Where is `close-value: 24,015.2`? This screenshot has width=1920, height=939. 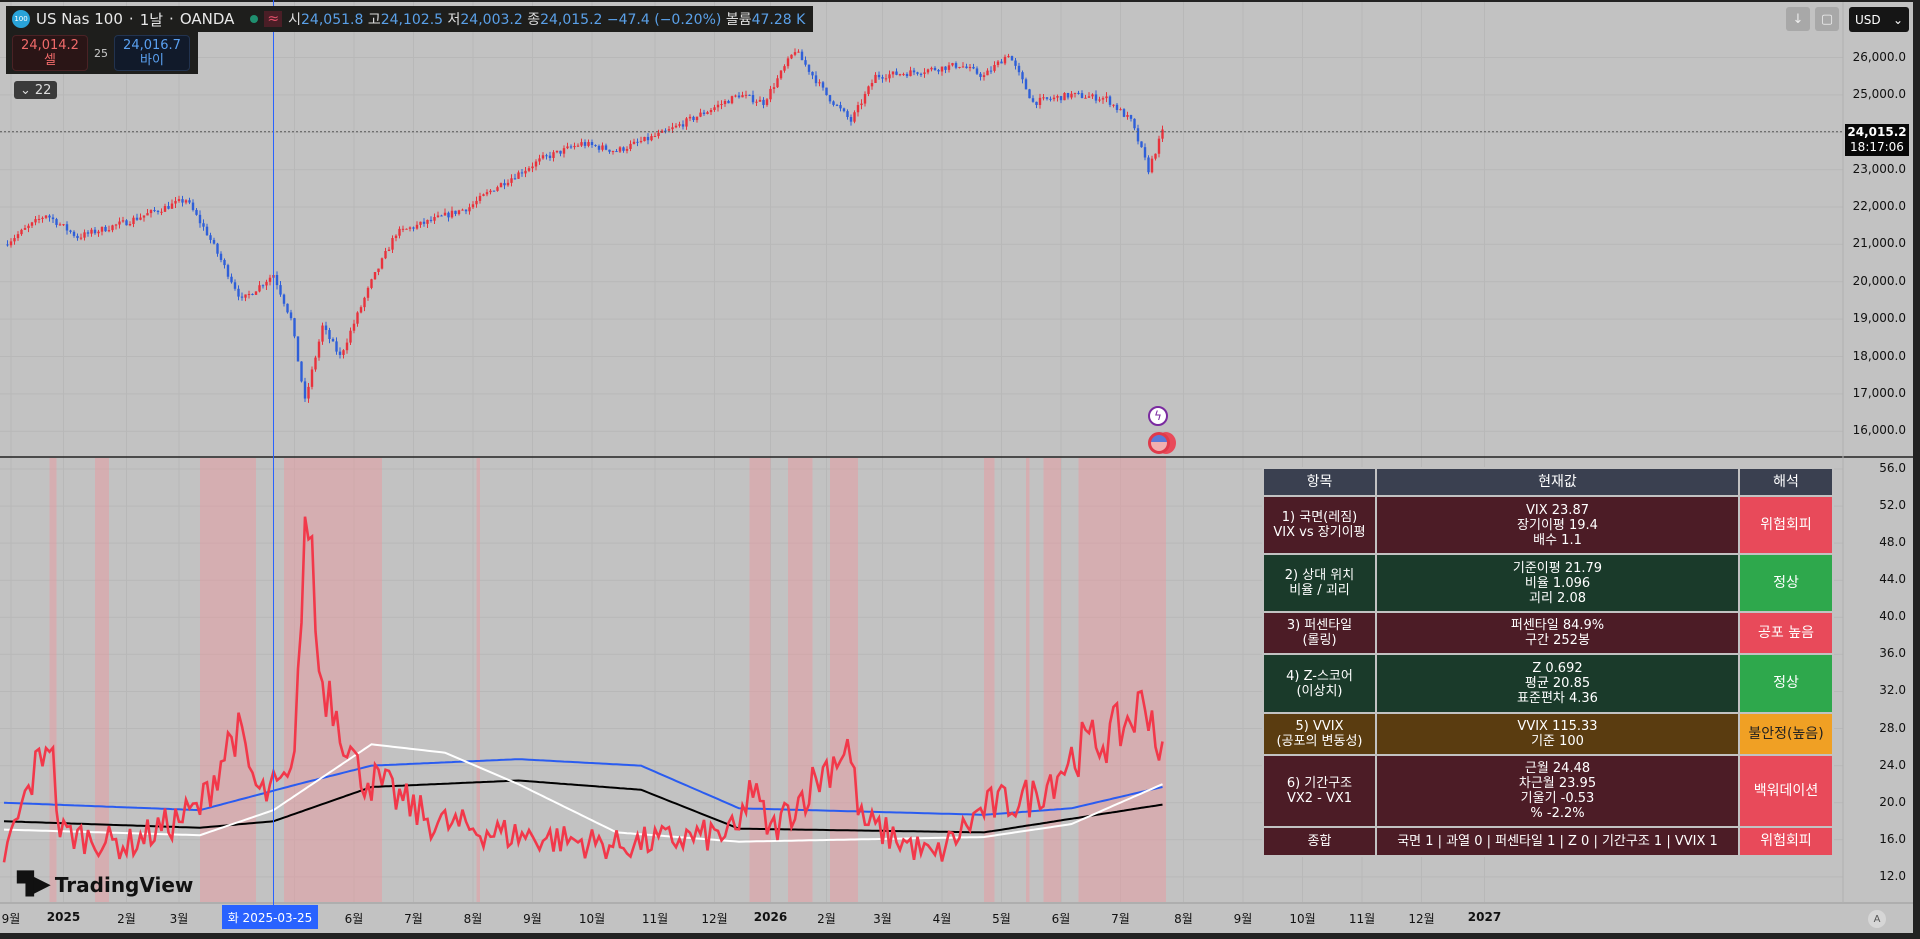 close-value: 24,015.2 is located at coordinates (571, 20).